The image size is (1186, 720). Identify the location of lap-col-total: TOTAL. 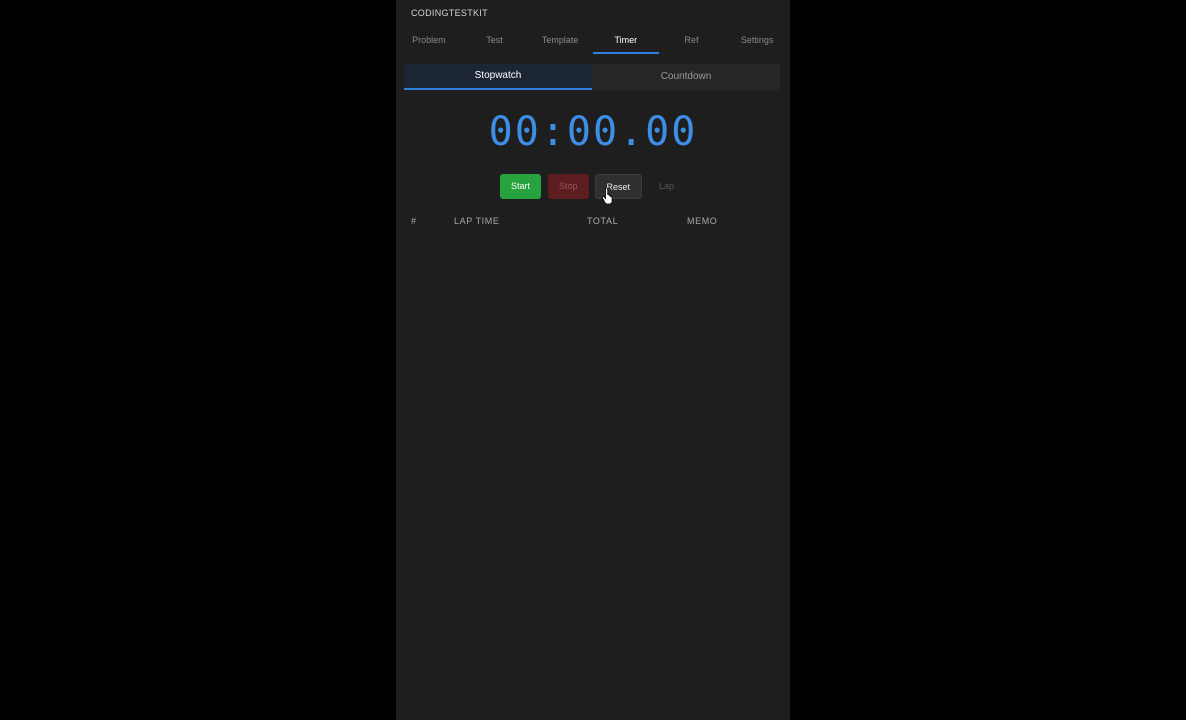
(603, 221).